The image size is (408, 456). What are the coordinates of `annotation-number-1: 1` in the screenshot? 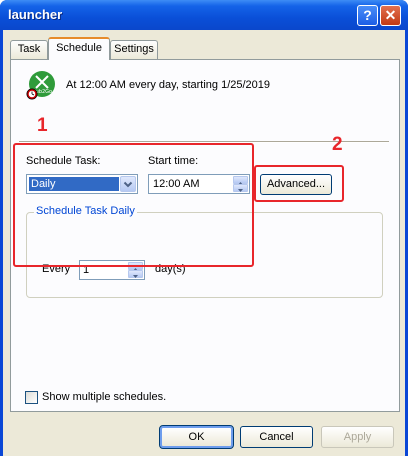 It's located at (42, 125).